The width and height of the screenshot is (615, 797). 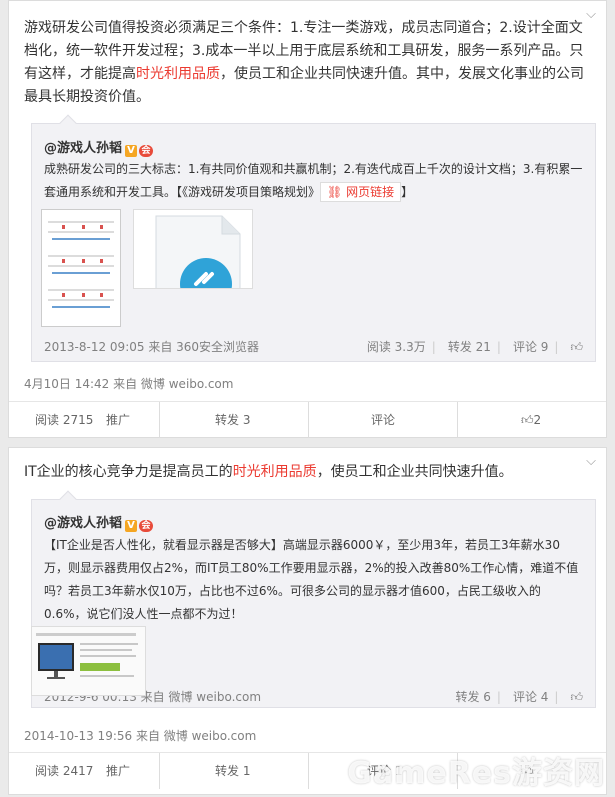 What do you see at coordinates (151, 346) in the screenshot?
I see `quoted-meta: 2013-8-12 09:05 来自 360安全浏览器` at bounding box center [151, 346].